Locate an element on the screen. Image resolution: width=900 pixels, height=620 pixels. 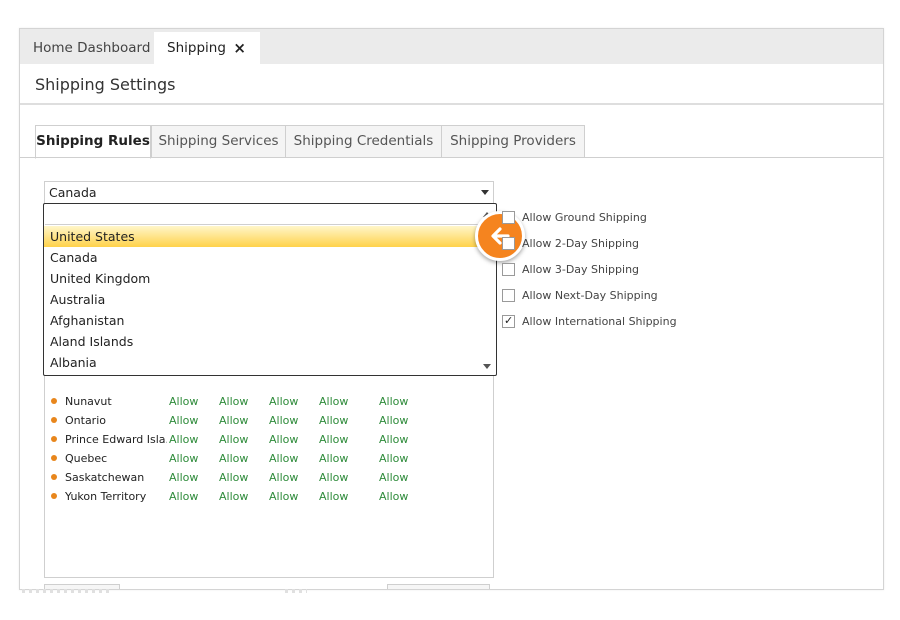
province-name: Ontario is located at coordinates (85, 420).